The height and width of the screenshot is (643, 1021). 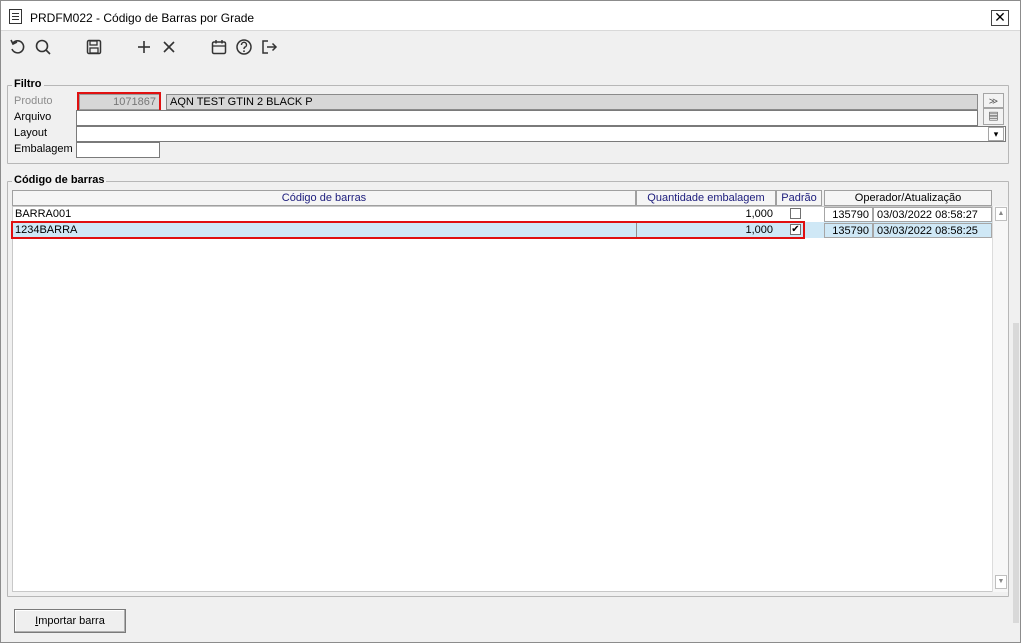 I want to click on layout-select, so click(x=541, y=134).